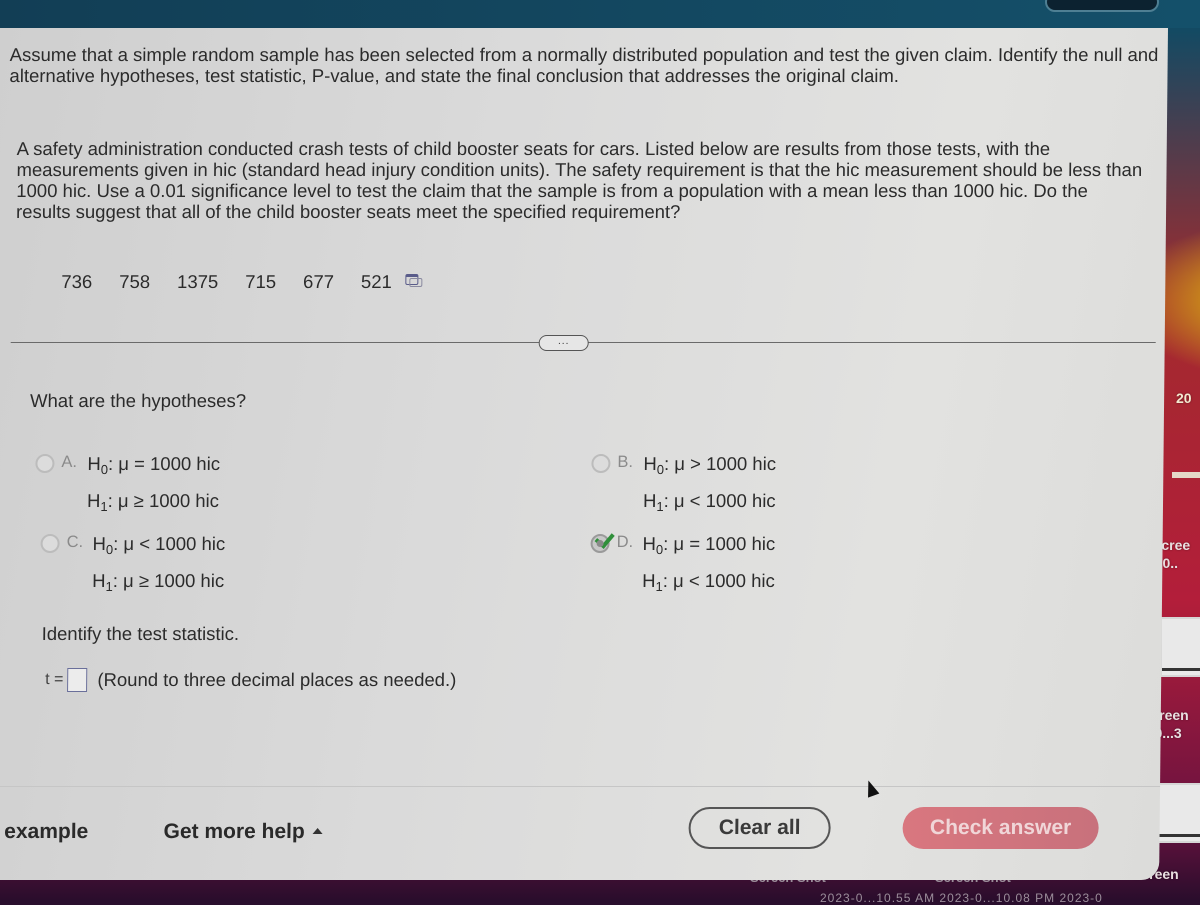  Describe the element at coordinates (580, 786) in the screenshot. I see `footer-divider` at that location.